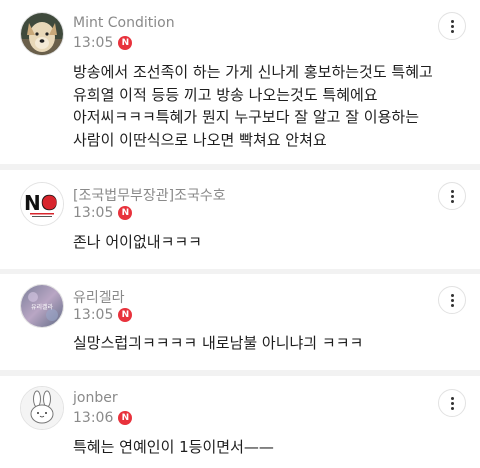  I want to click on comment-author: jonber, so click(95, 398).